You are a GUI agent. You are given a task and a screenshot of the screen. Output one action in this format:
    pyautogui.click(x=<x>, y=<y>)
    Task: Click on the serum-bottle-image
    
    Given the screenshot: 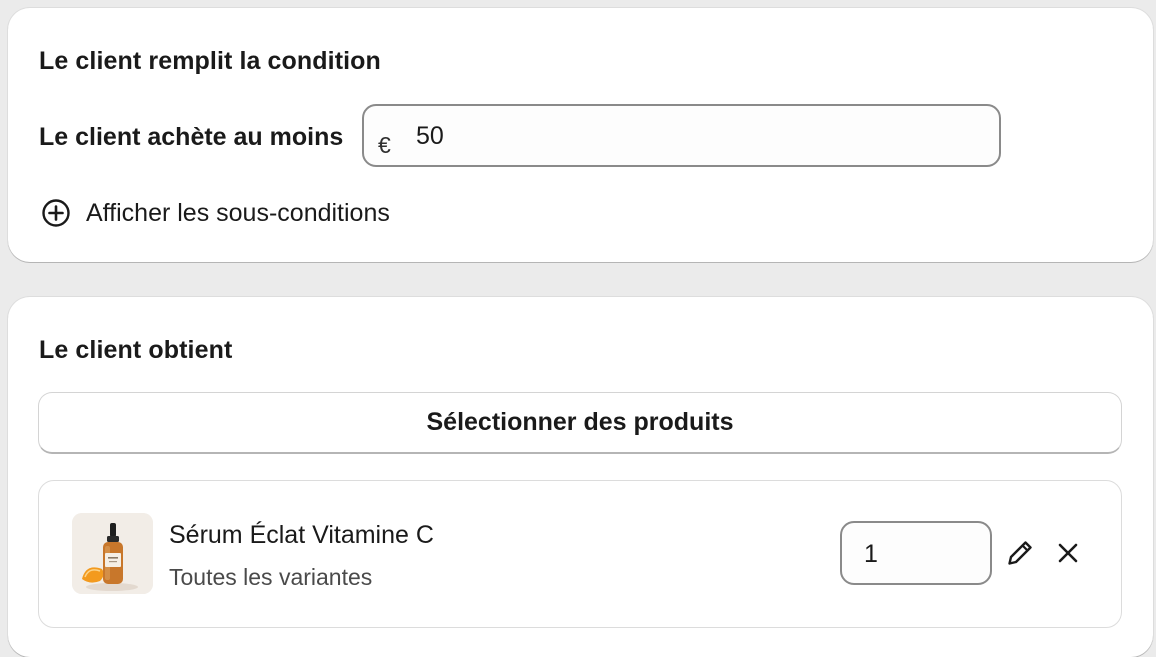 What is the action you would take?
    pyautogui.click(x=112, y=553)
    